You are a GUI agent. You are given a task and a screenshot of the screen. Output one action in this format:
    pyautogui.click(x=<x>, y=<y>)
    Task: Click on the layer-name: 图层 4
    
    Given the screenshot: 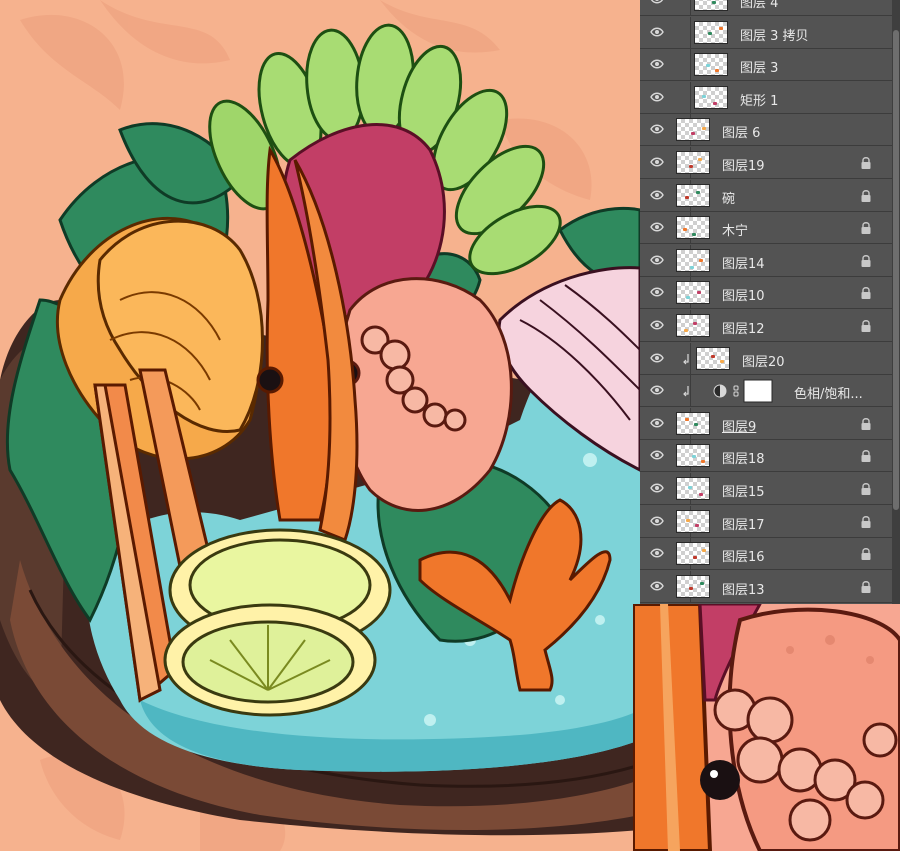 What is the action you would take?
    pyautogui.click(x=759, y=5)
    